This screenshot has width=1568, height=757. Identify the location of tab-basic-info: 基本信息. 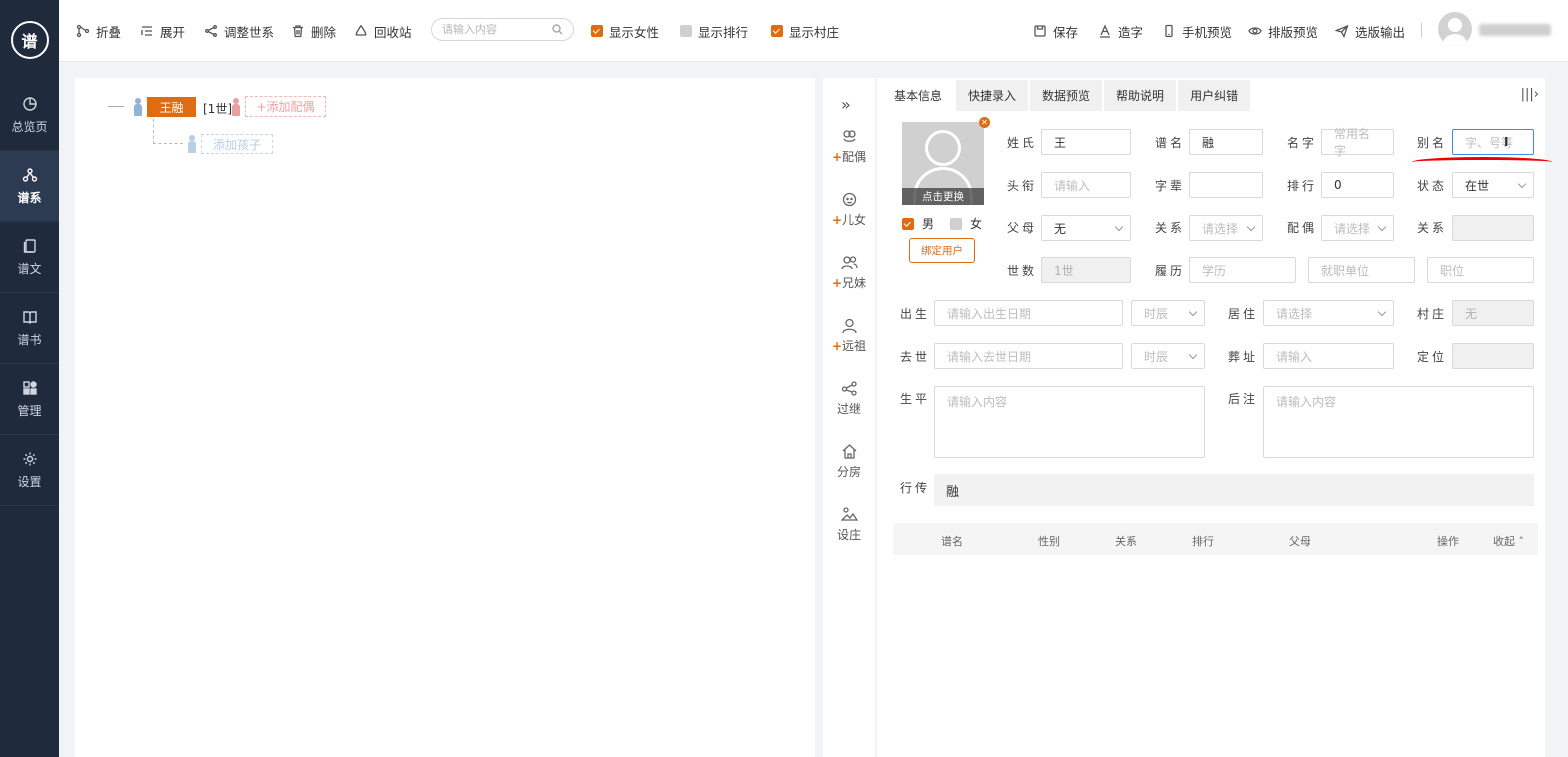
(918, 95).